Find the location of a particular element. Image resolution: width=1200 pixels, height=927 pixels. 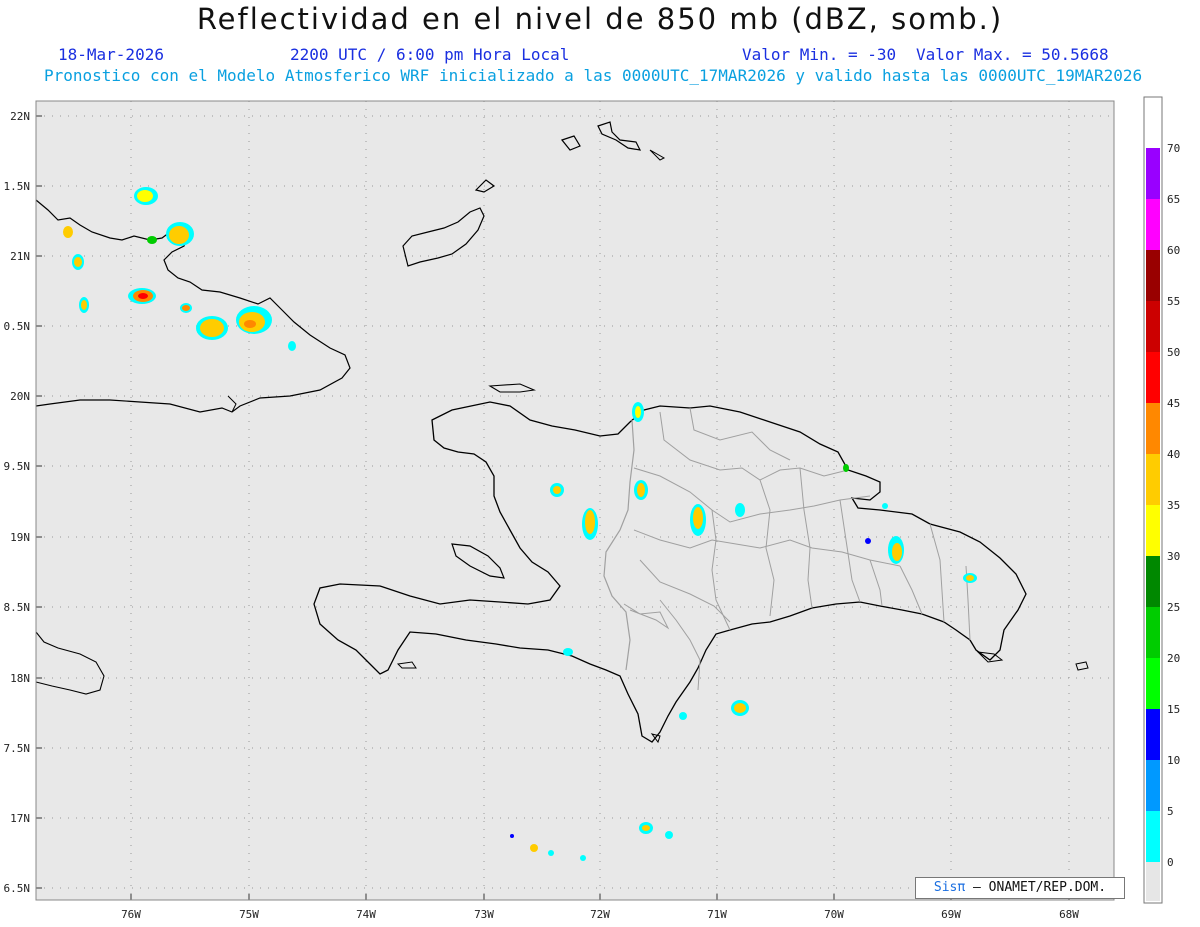

legend-swatch-below is located at coordinates (1153, 881).